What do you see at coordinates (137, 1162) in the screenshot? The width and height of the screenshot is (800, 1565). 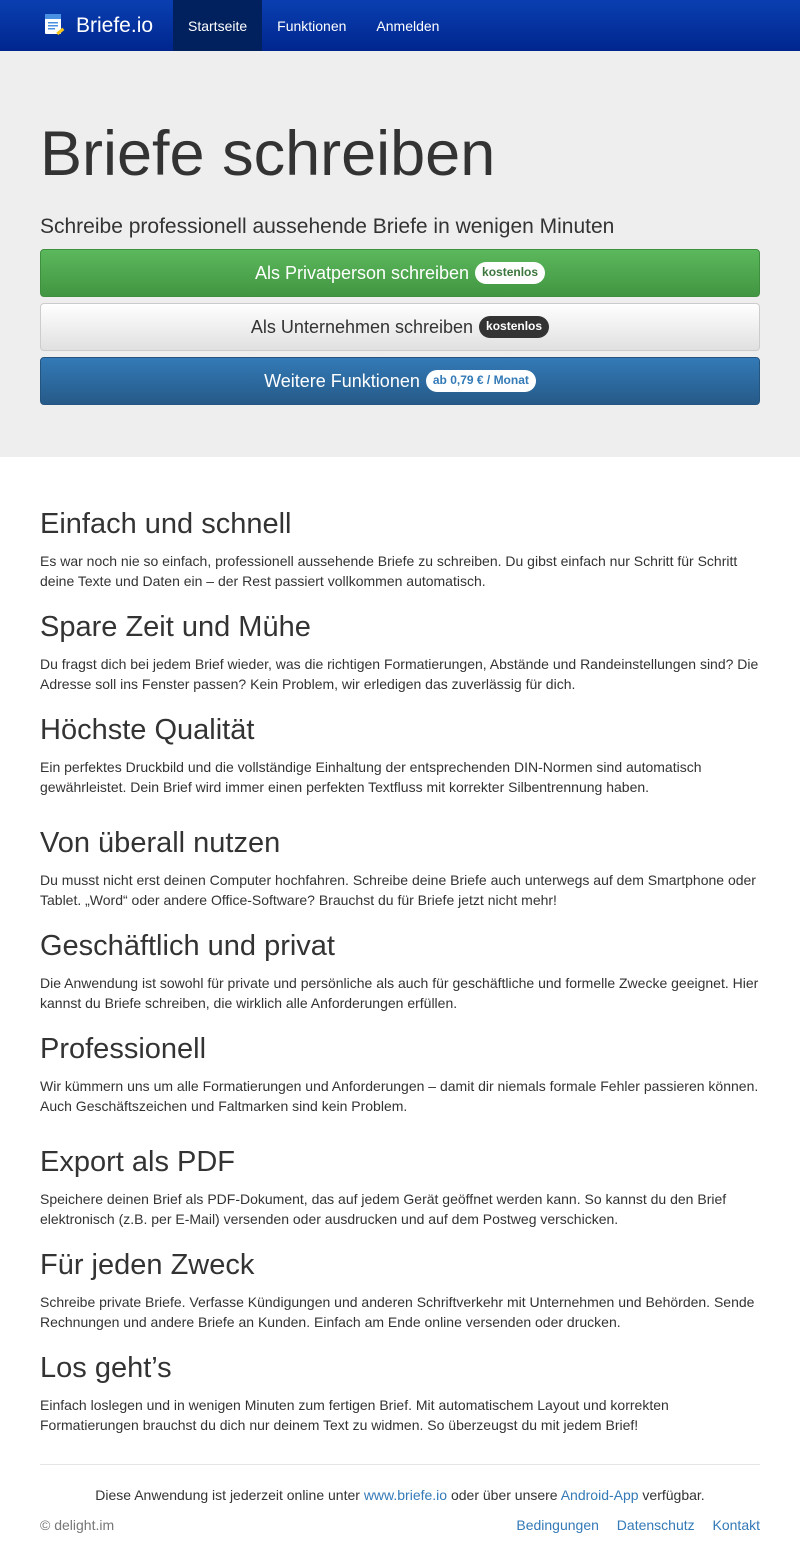 I see `feature-title: Export als PDF` at bounding box center [137, 1162].